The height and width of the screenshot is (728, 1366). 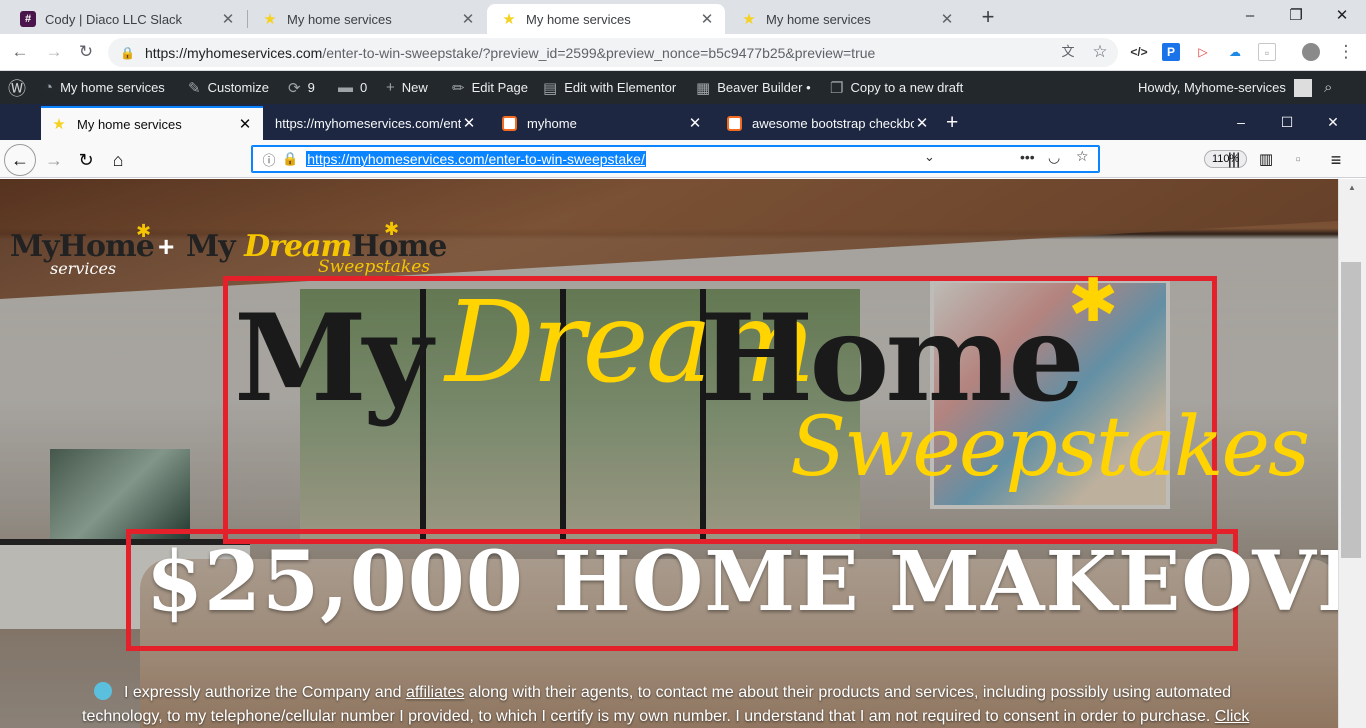 What do you see at coordinates (753, 87) in the screenshot?
I see `wp-beaver-builder: ▦ Beaver Builder •` at bounding box center [753, 87].